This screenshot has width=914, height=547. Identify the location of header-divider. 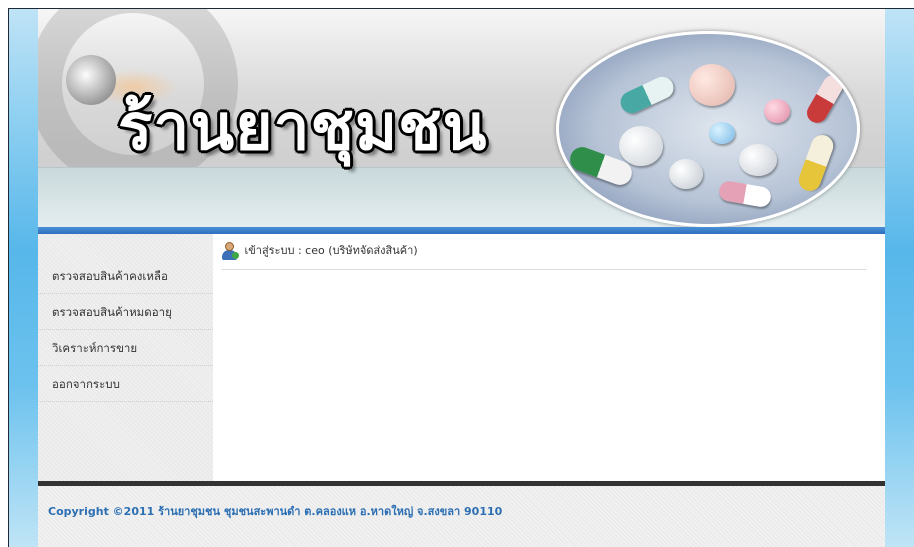
(461, 230).